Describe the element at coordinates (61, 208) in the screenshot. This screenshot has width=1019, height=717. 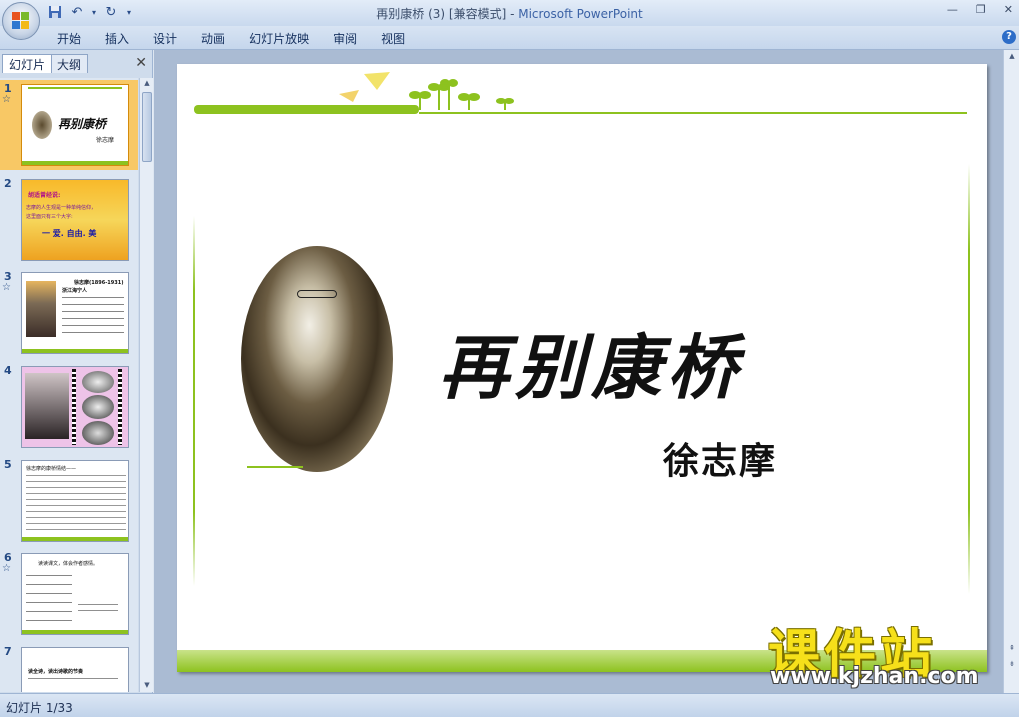
I see `thumb-line: 志摩的人生观是一种单纯信仰，` at that location.